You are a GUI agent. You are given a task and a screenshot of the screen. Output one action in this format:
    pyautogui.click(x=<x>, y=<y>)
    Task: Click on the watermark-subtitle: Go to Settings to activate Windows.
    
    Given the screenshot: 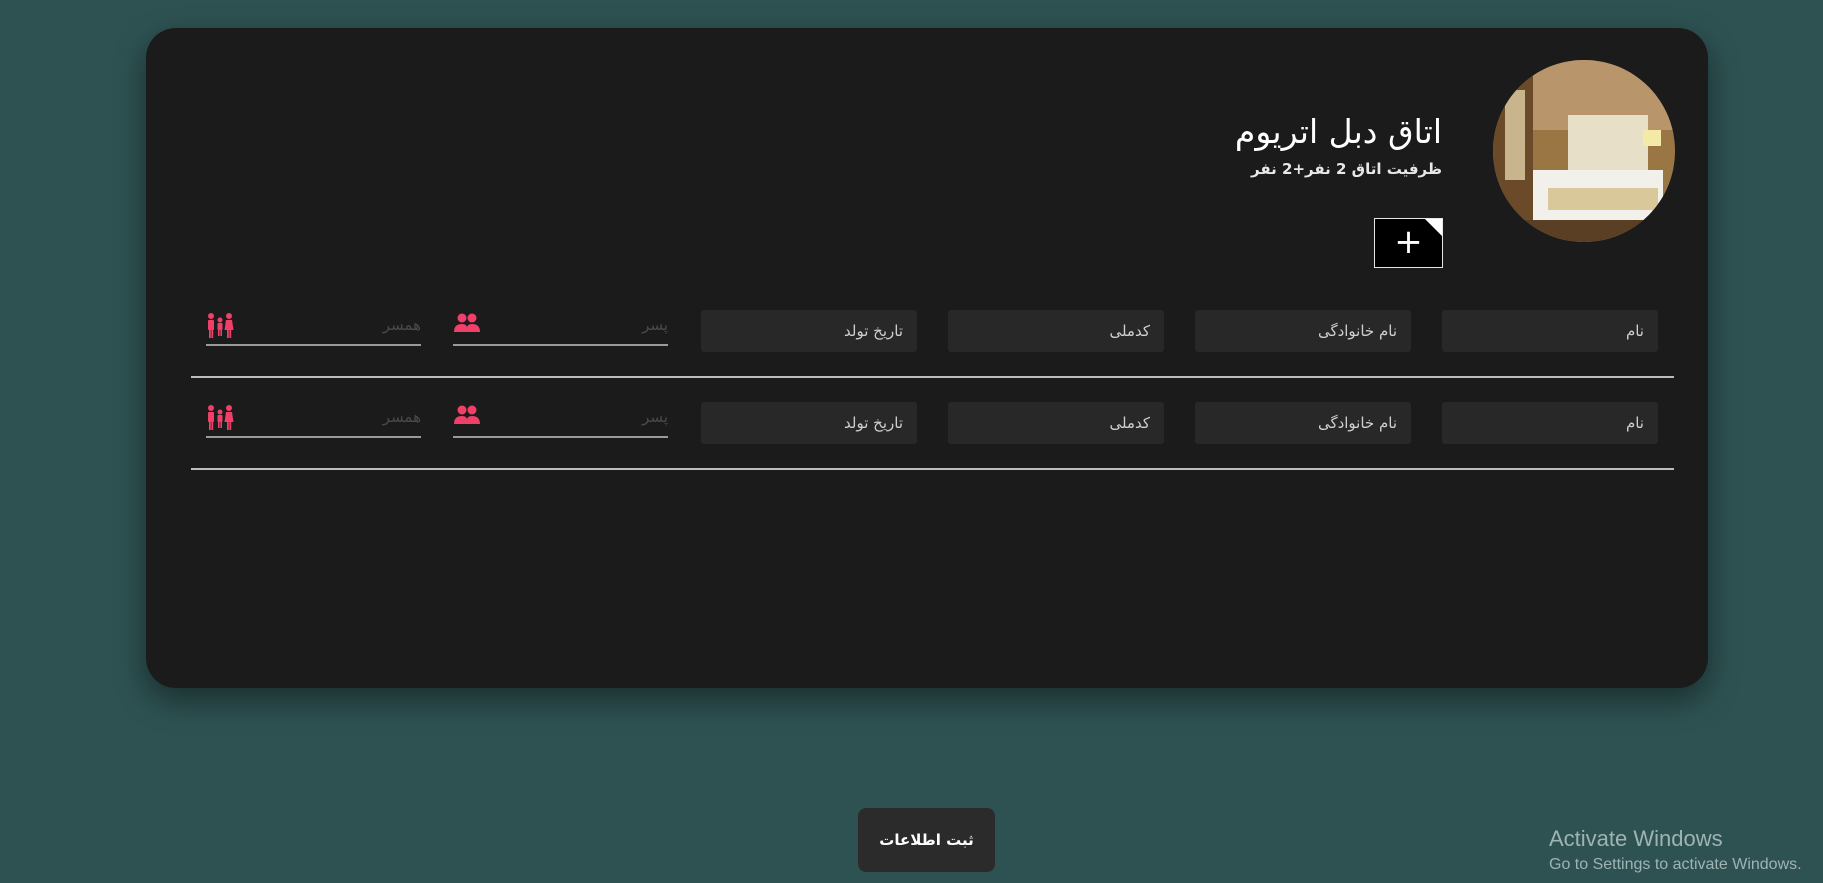 What is the action you would take?
    pyautogui.click(x=1675, y=864)
    